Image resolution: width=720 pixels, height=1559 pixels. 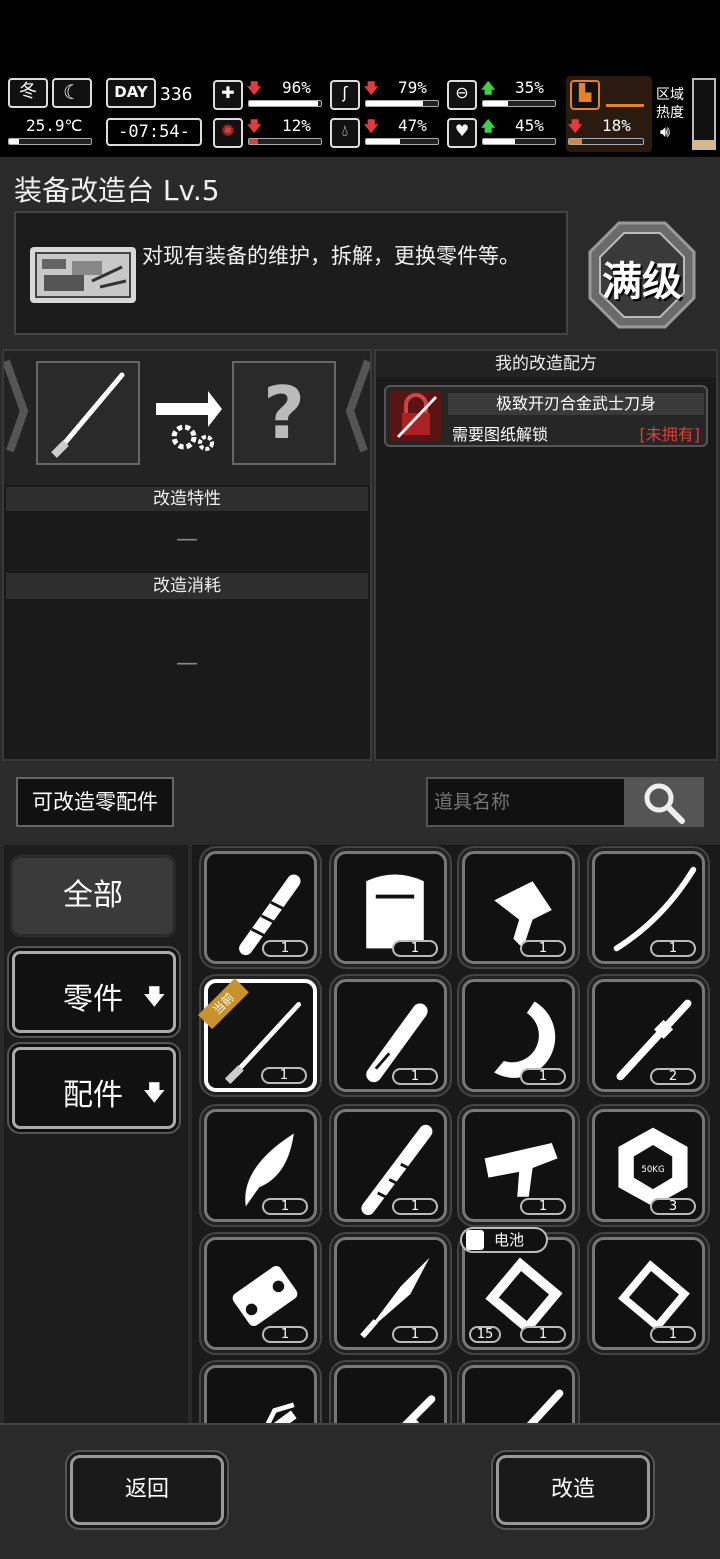 What do you see at coordinates (360, 802) in the screenshot?
I see `parts-toolbar: 可改造零配件` at bounding box center [360, 802].